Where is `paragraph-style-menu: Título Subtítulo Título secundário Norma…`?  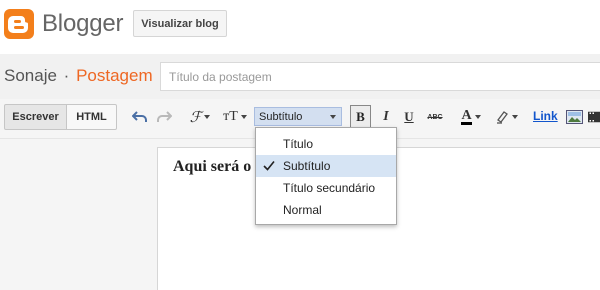 paragraph-style-menu: Título Subtítulo Título secundário Norma… is located at coordinates (326, 176).